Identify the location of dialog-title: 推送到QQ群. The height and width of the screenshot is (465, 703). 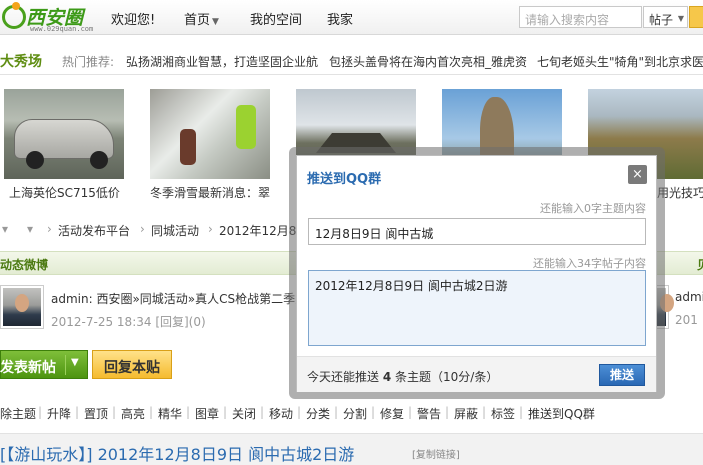
(344, 179).